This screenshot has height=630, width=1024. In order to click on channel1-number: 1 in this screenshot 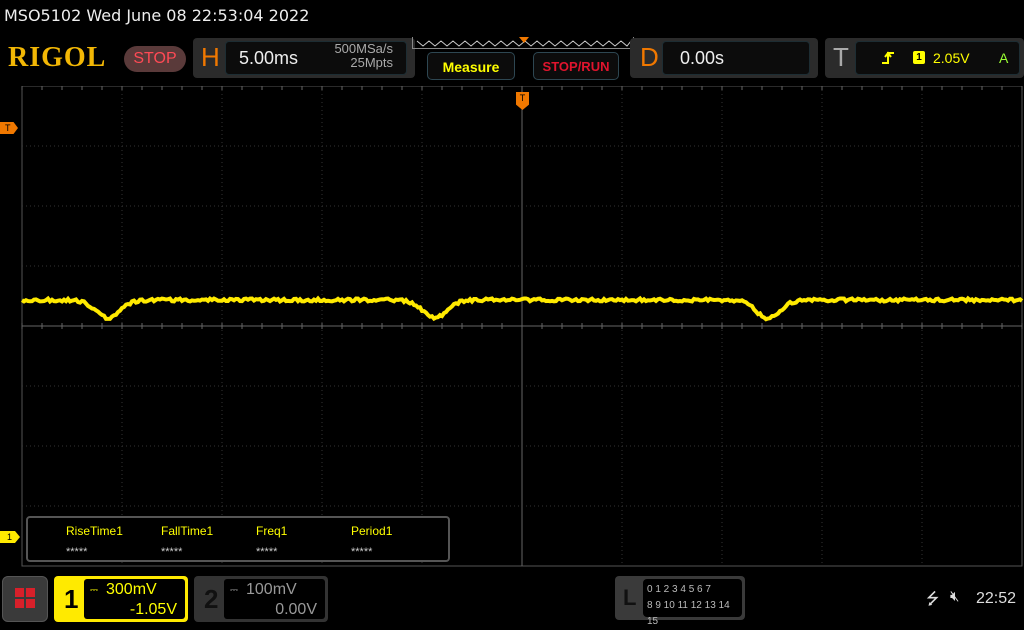, I will do `click(71, 599)`.